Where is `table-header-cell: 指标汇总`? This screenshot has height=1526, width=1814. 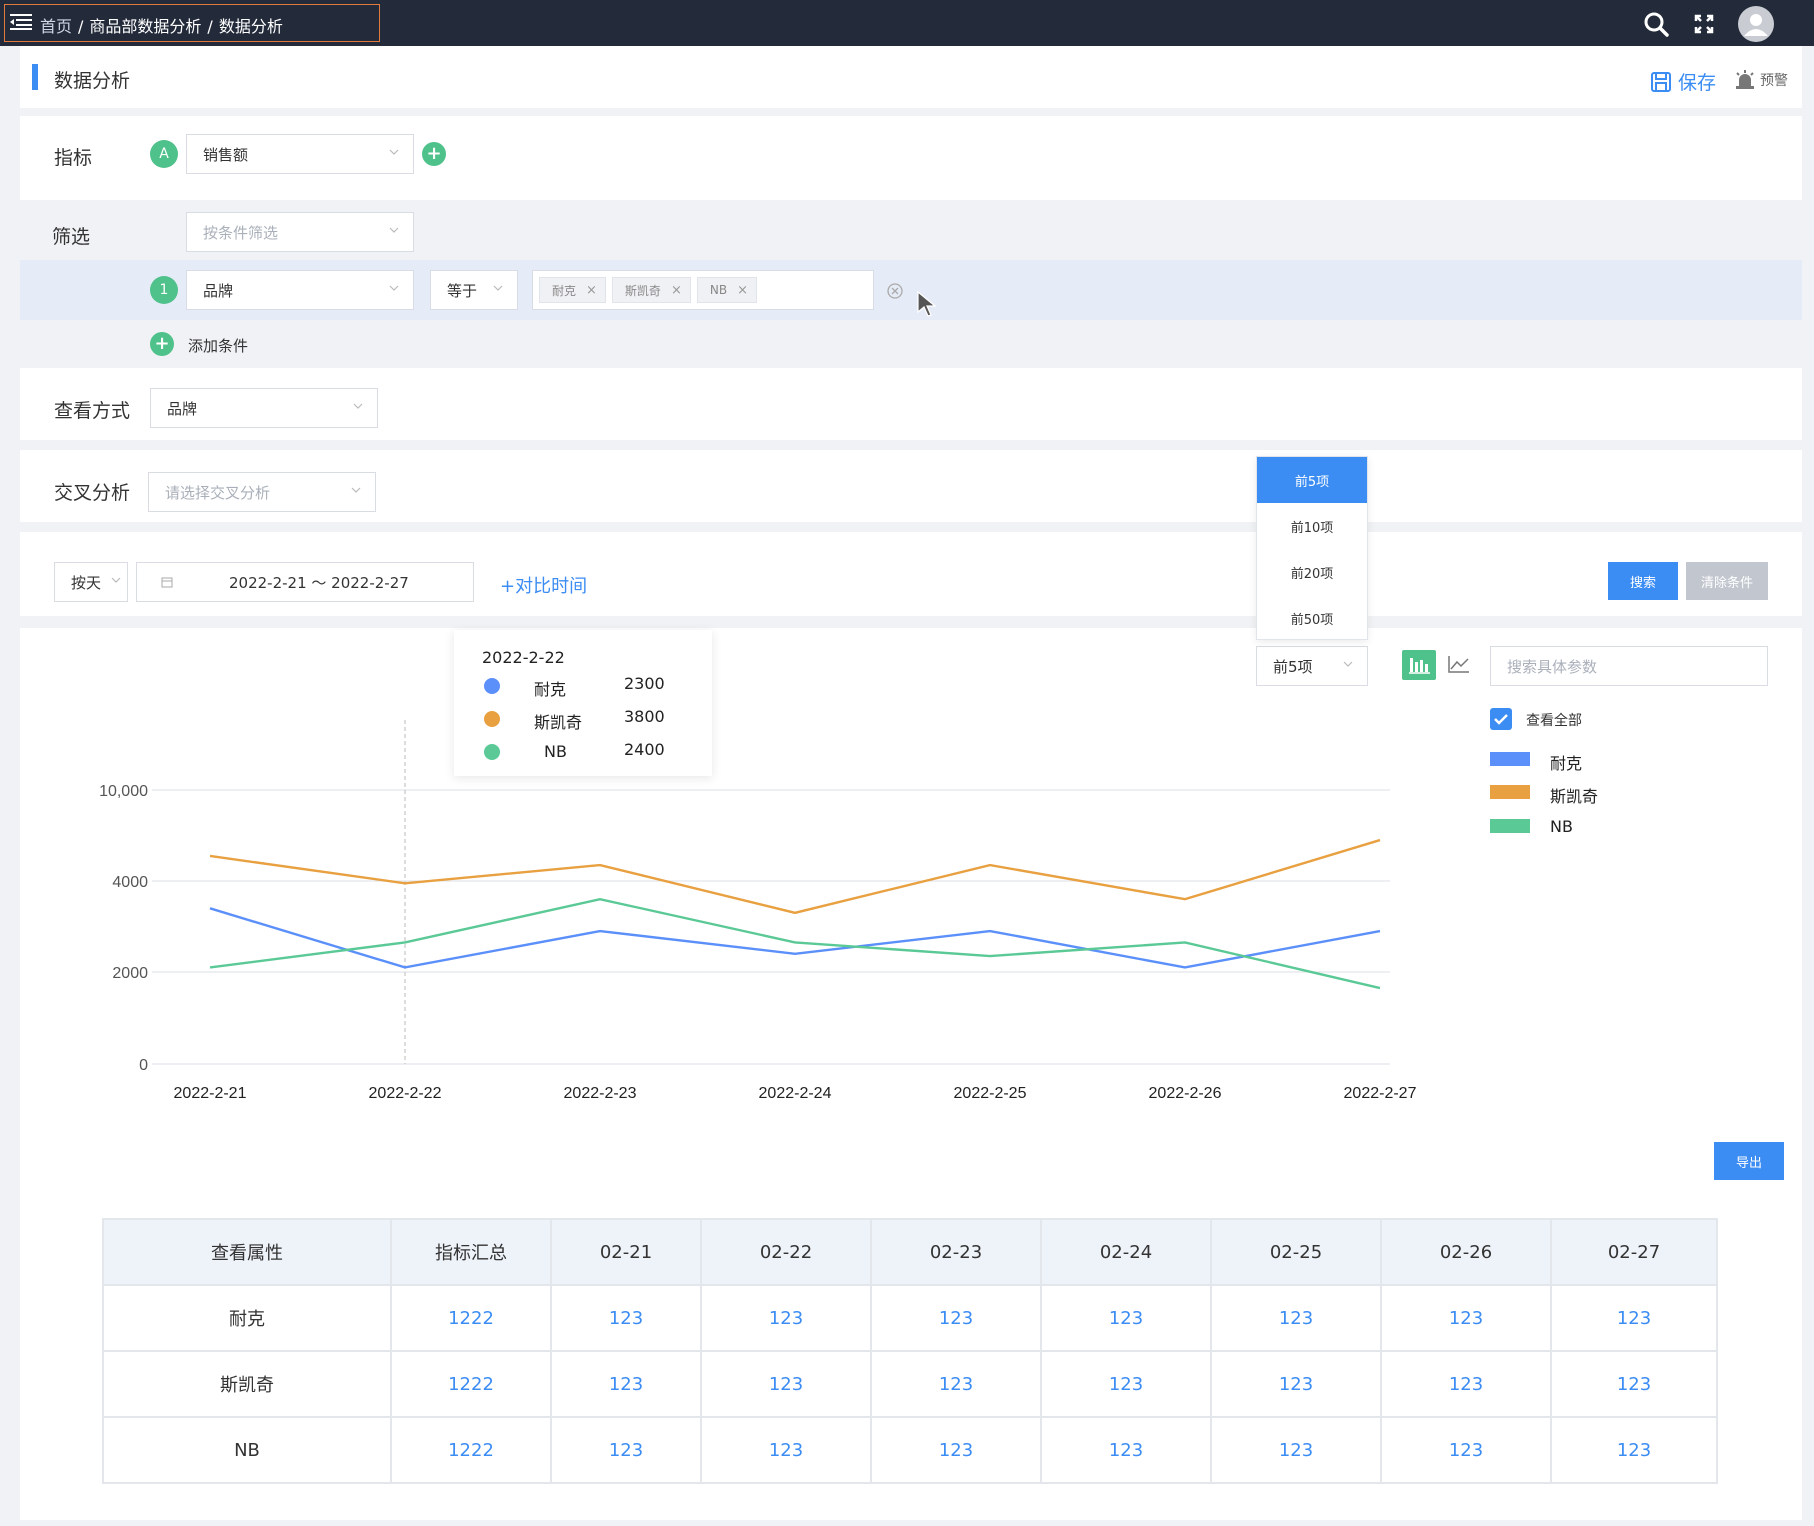
table-header-cell: 指标汇总 is located at coordinates (471, 1252).